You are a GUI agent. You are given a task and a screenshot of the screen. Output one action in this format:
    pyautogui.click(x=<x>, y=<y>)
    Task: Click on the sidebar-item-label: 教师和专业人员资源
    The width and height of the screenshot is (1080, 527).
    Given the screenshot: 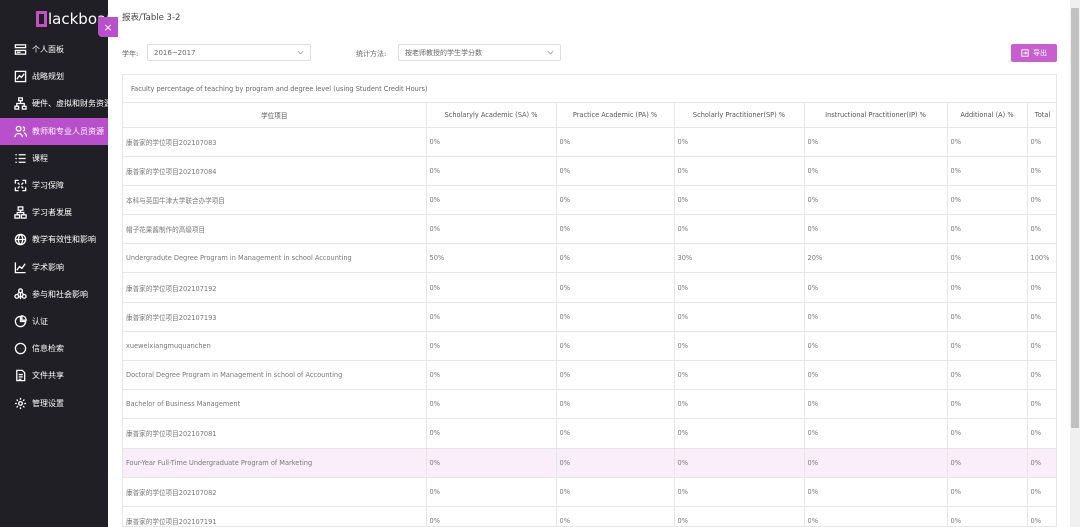 What is the action you would take?
    pyautogui.click(x=68, y=131)
    